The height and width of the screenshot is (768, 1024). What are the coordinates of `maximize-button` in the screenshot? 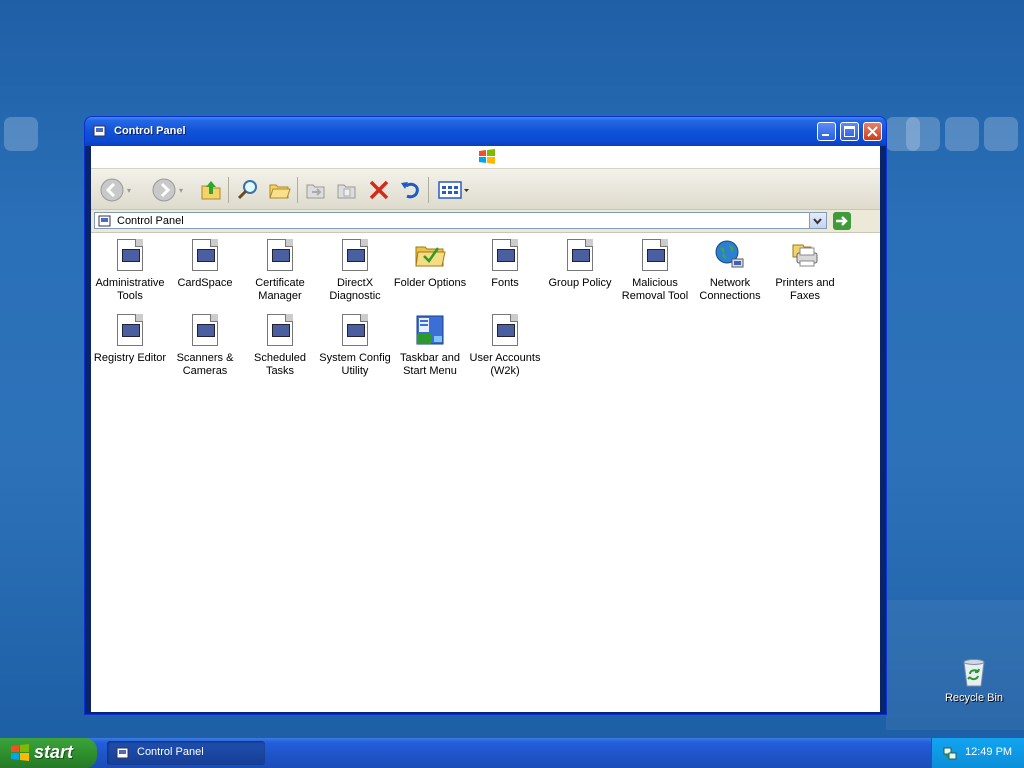 It's located at (849, 131).